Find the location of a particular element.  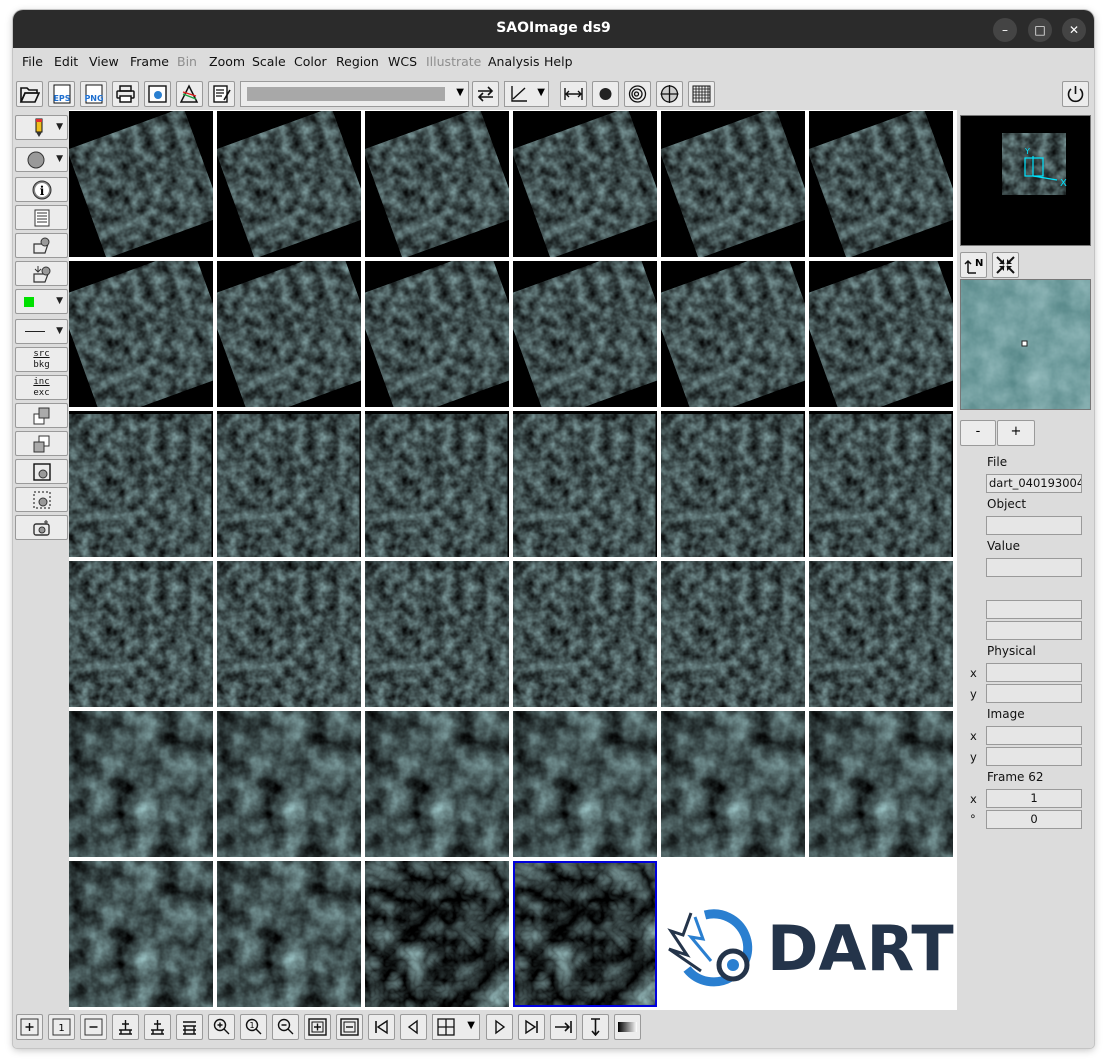

region-save-button is located at coordinates (41, 273).